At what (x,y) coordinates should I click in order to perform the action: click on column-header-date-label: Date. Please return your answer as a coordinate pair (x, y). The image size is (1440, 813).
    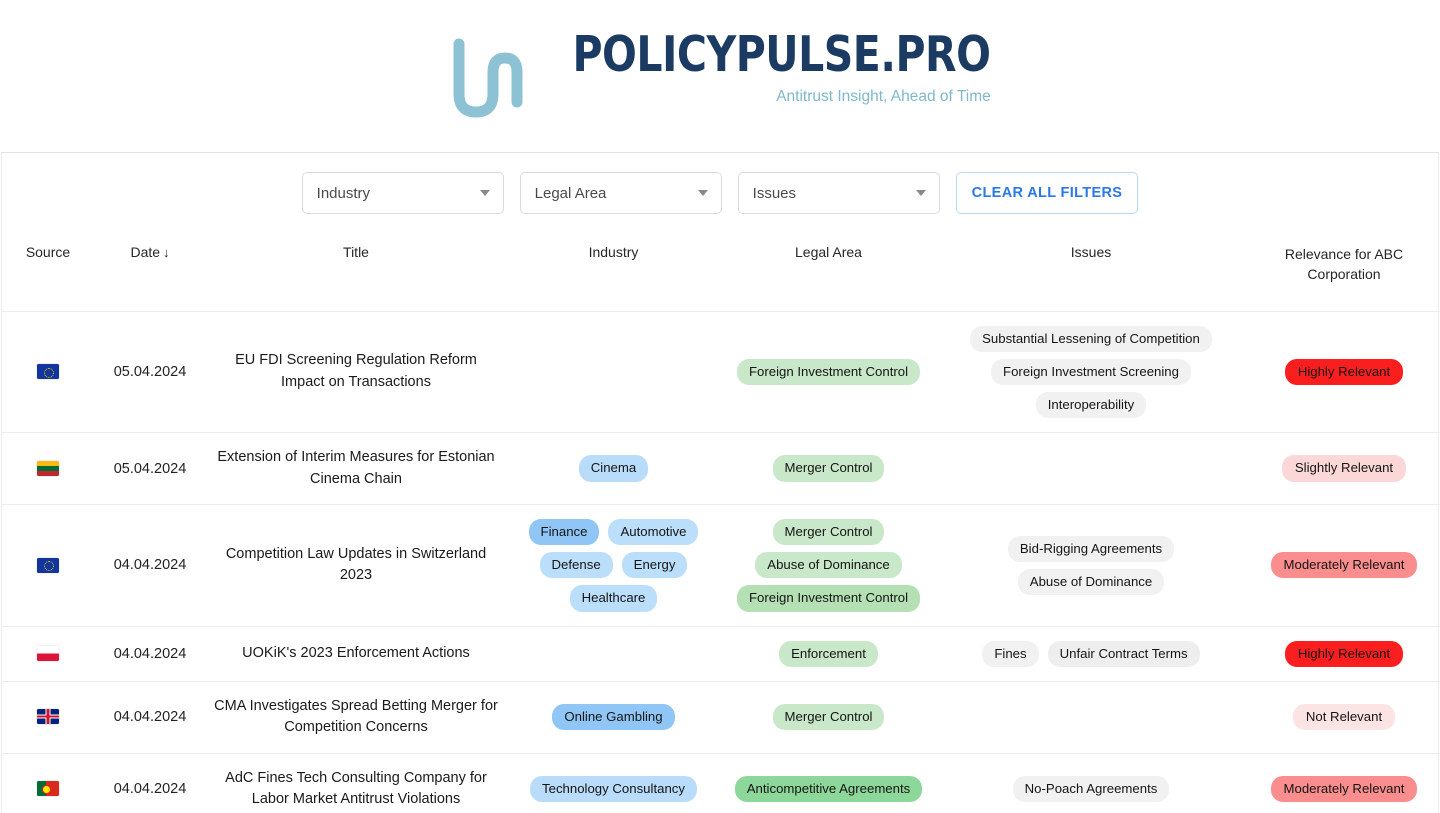
    Looking at the image, I should click on (145, 252).